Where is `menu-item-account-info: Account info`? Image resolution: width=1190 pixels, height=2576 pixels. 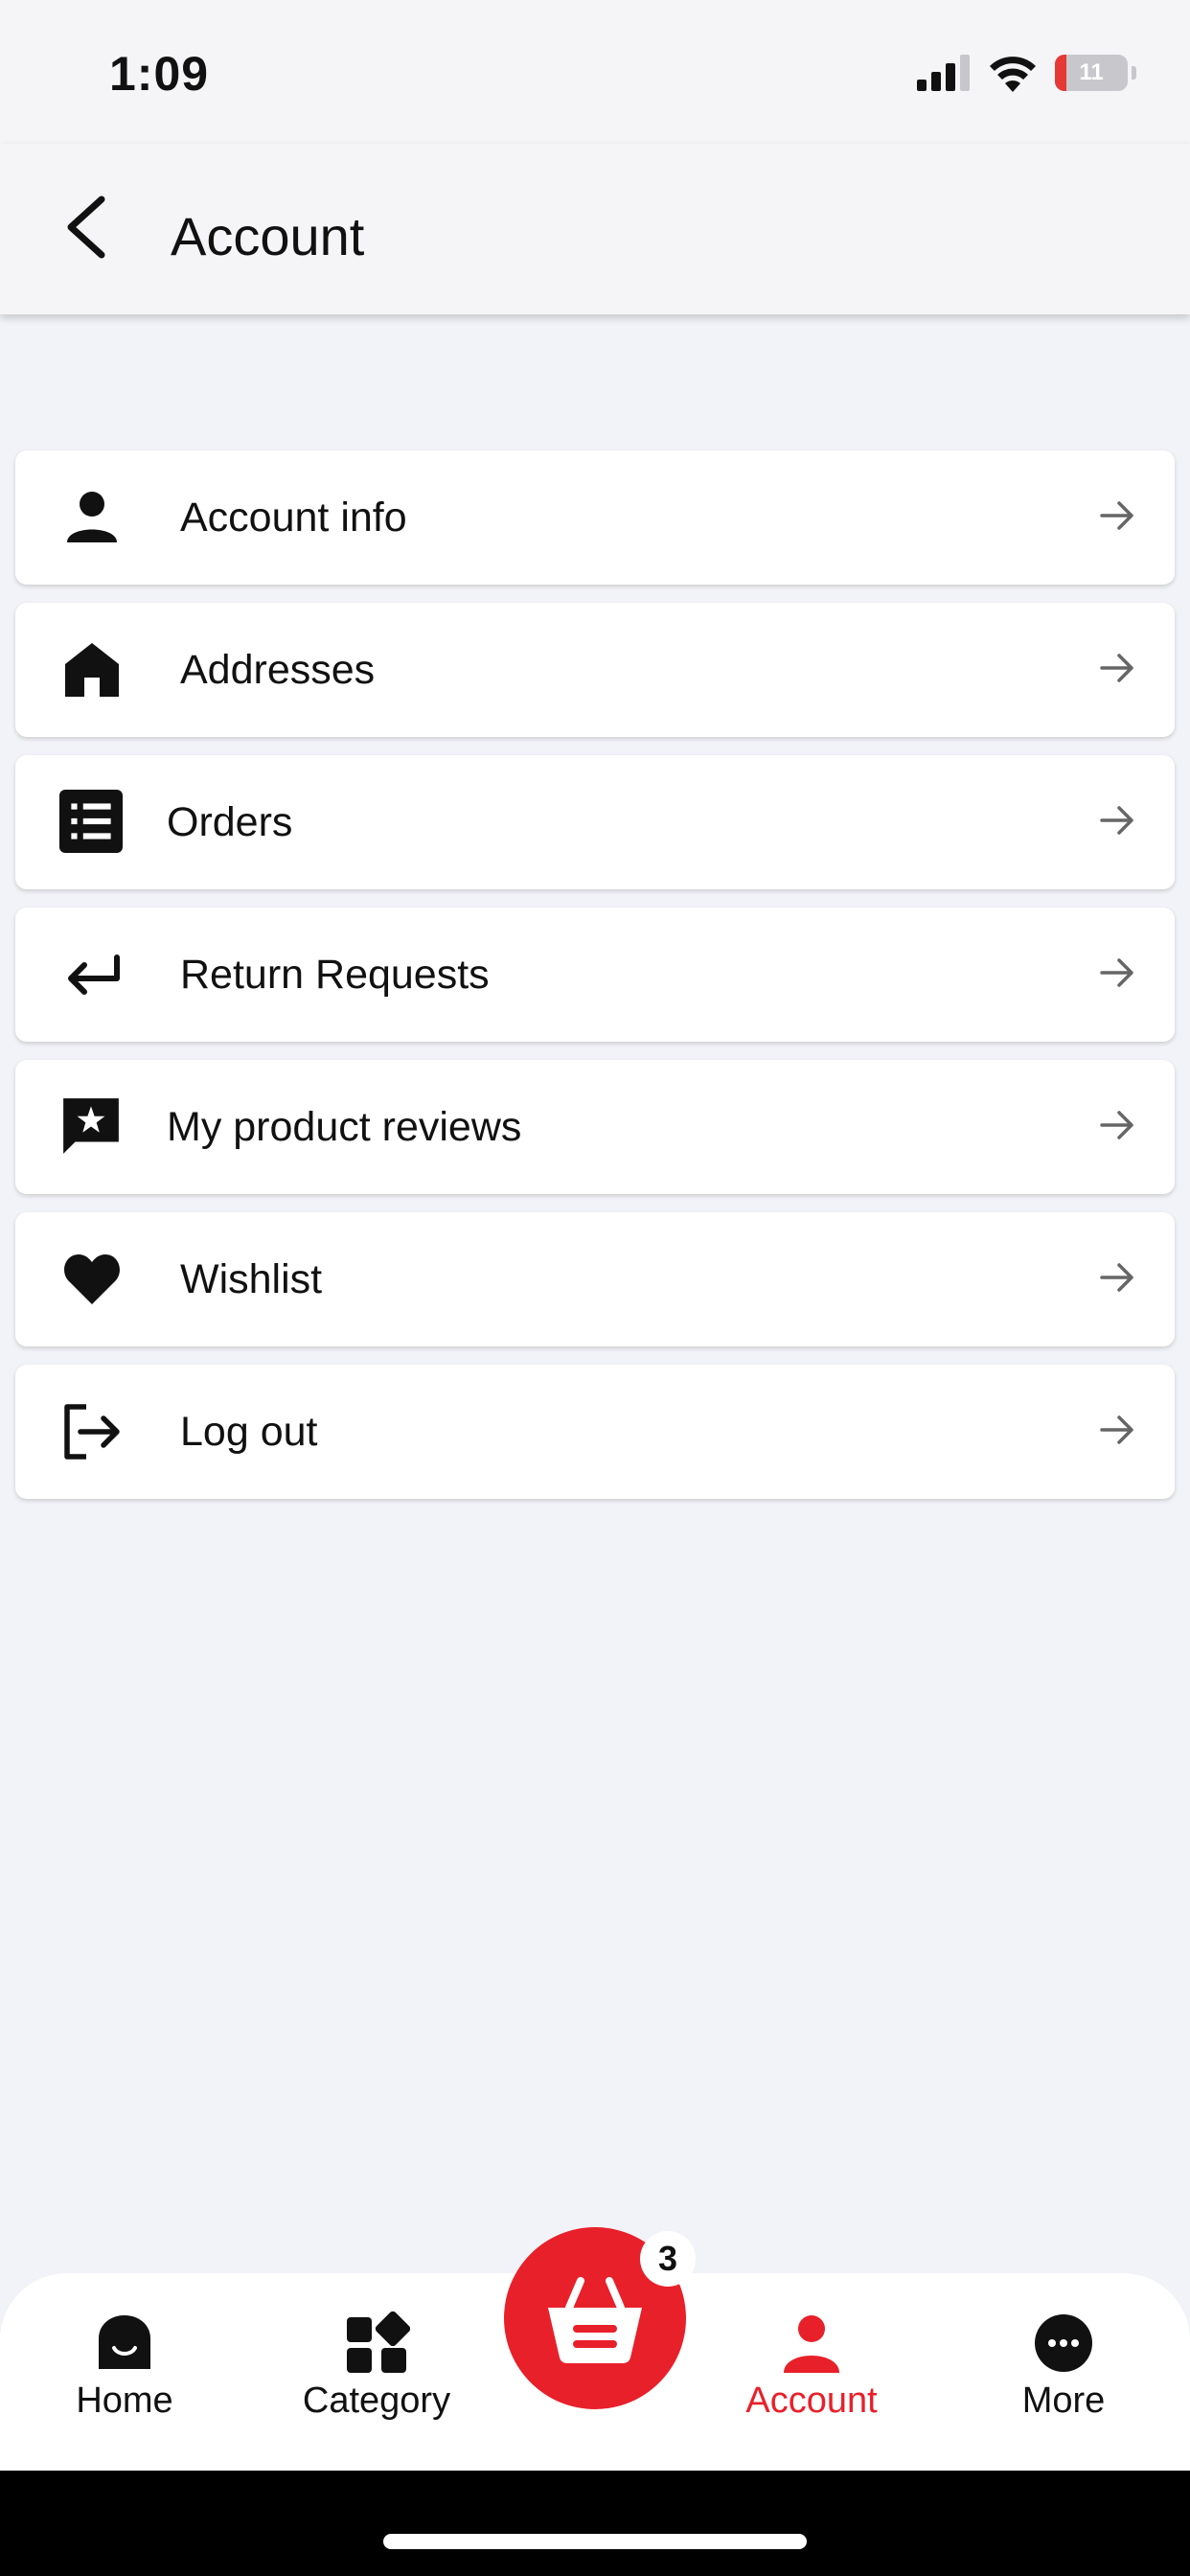 menu-item-account-info: Account info is located at coordinates (595, 517).